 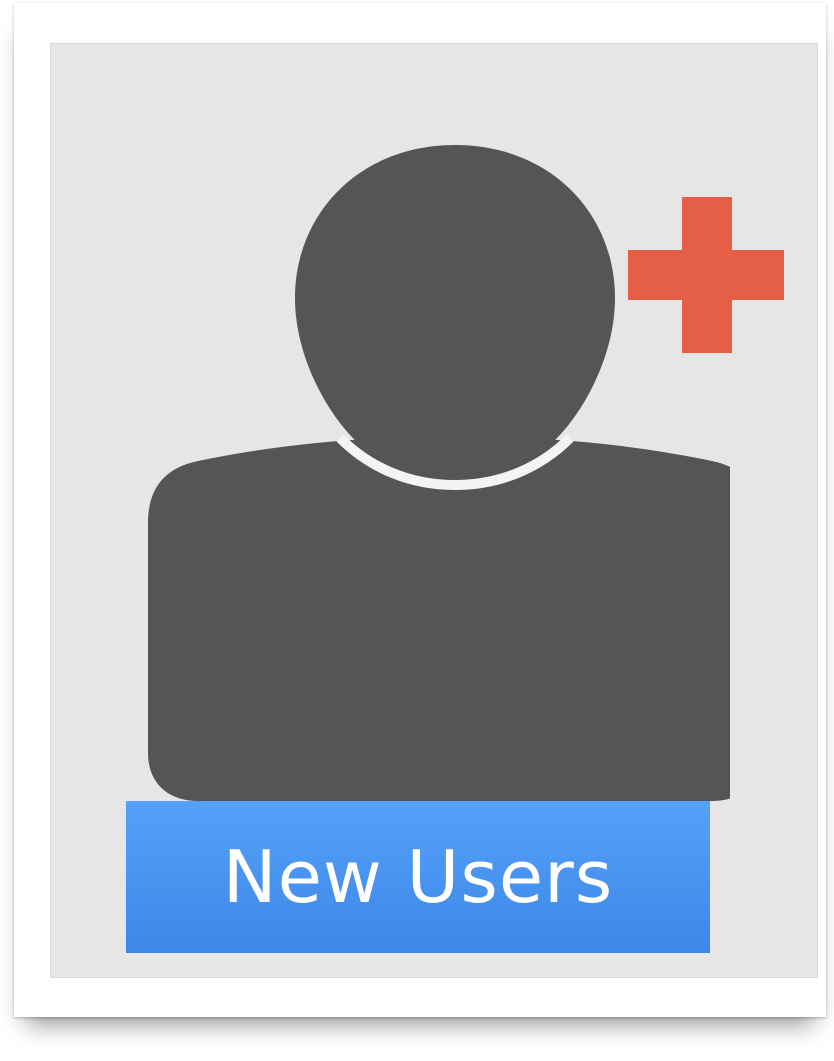 What do you see at coordinates (706, 275) in the screenshot?
I see `plus-icon` at bounding box center [706, 275].